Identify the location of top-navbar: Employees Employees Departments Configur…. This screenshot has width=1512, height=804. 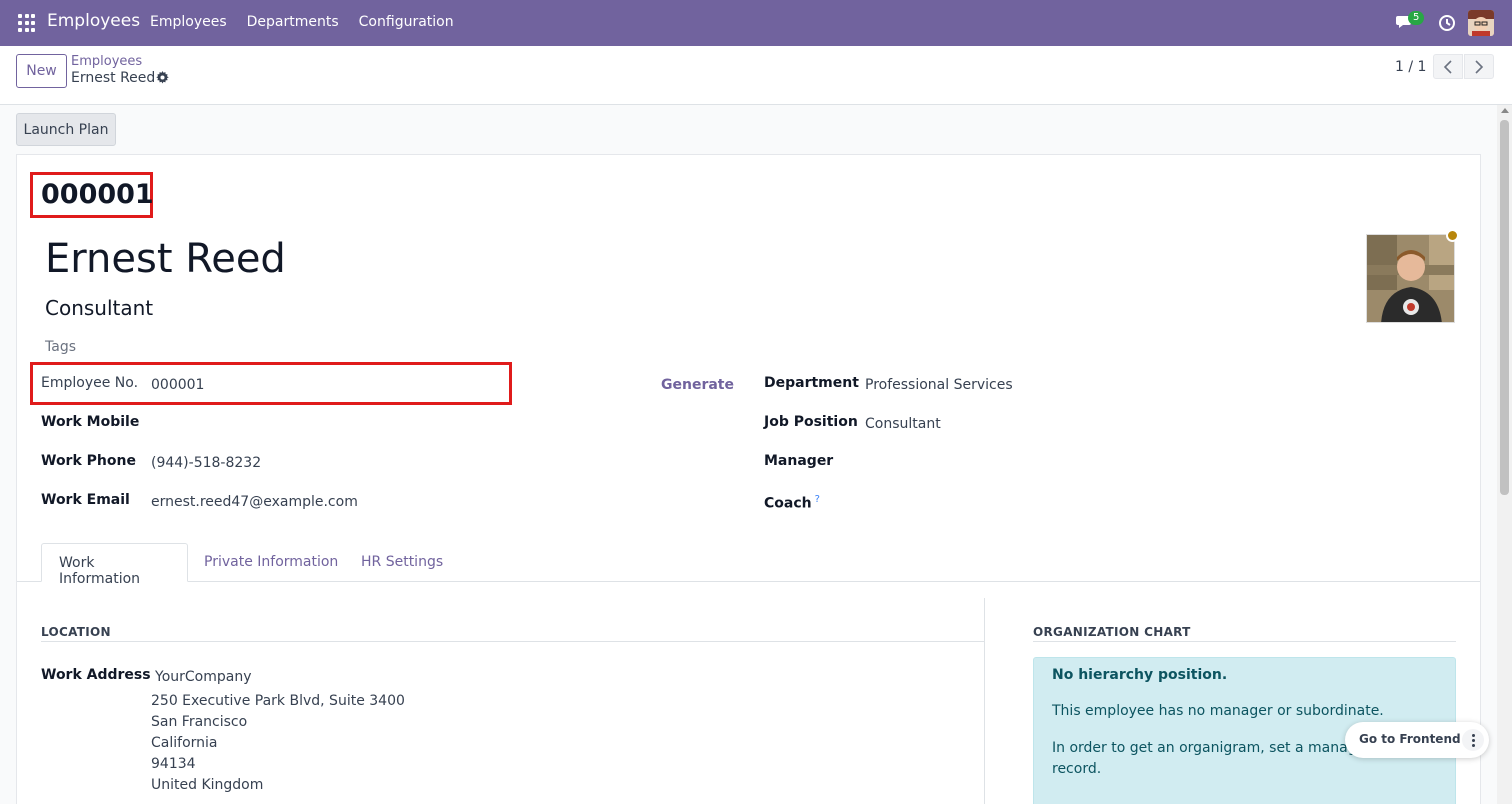
(756, 23).